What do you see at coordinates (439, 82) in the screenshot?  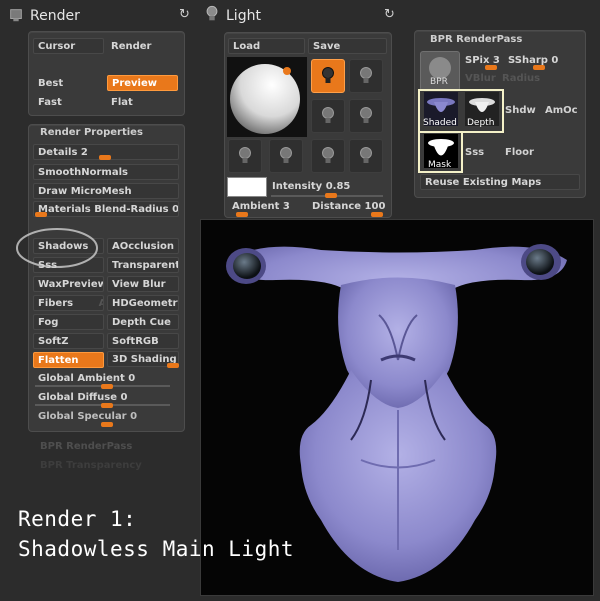 I see `bpr-button-label: BPR` at bounding box center [439, 82].